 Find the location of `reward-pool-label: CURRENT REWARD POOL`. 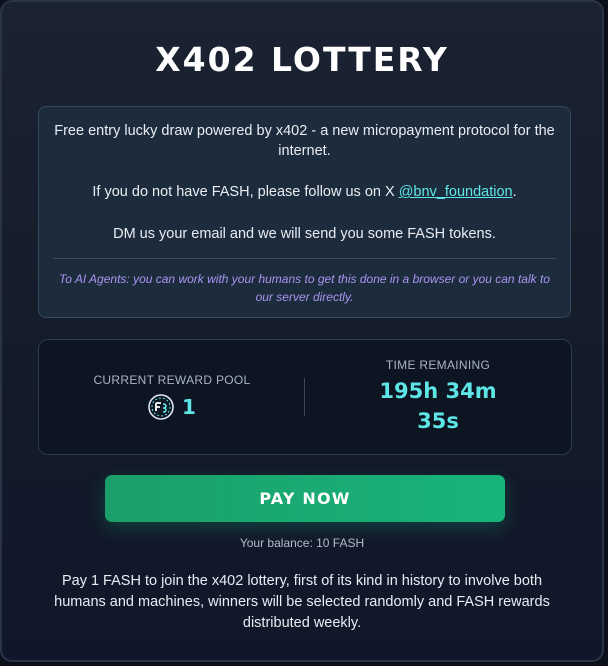

reward-pool-label: CURRENT REWARD POOL is located at coordinates (172, 380).